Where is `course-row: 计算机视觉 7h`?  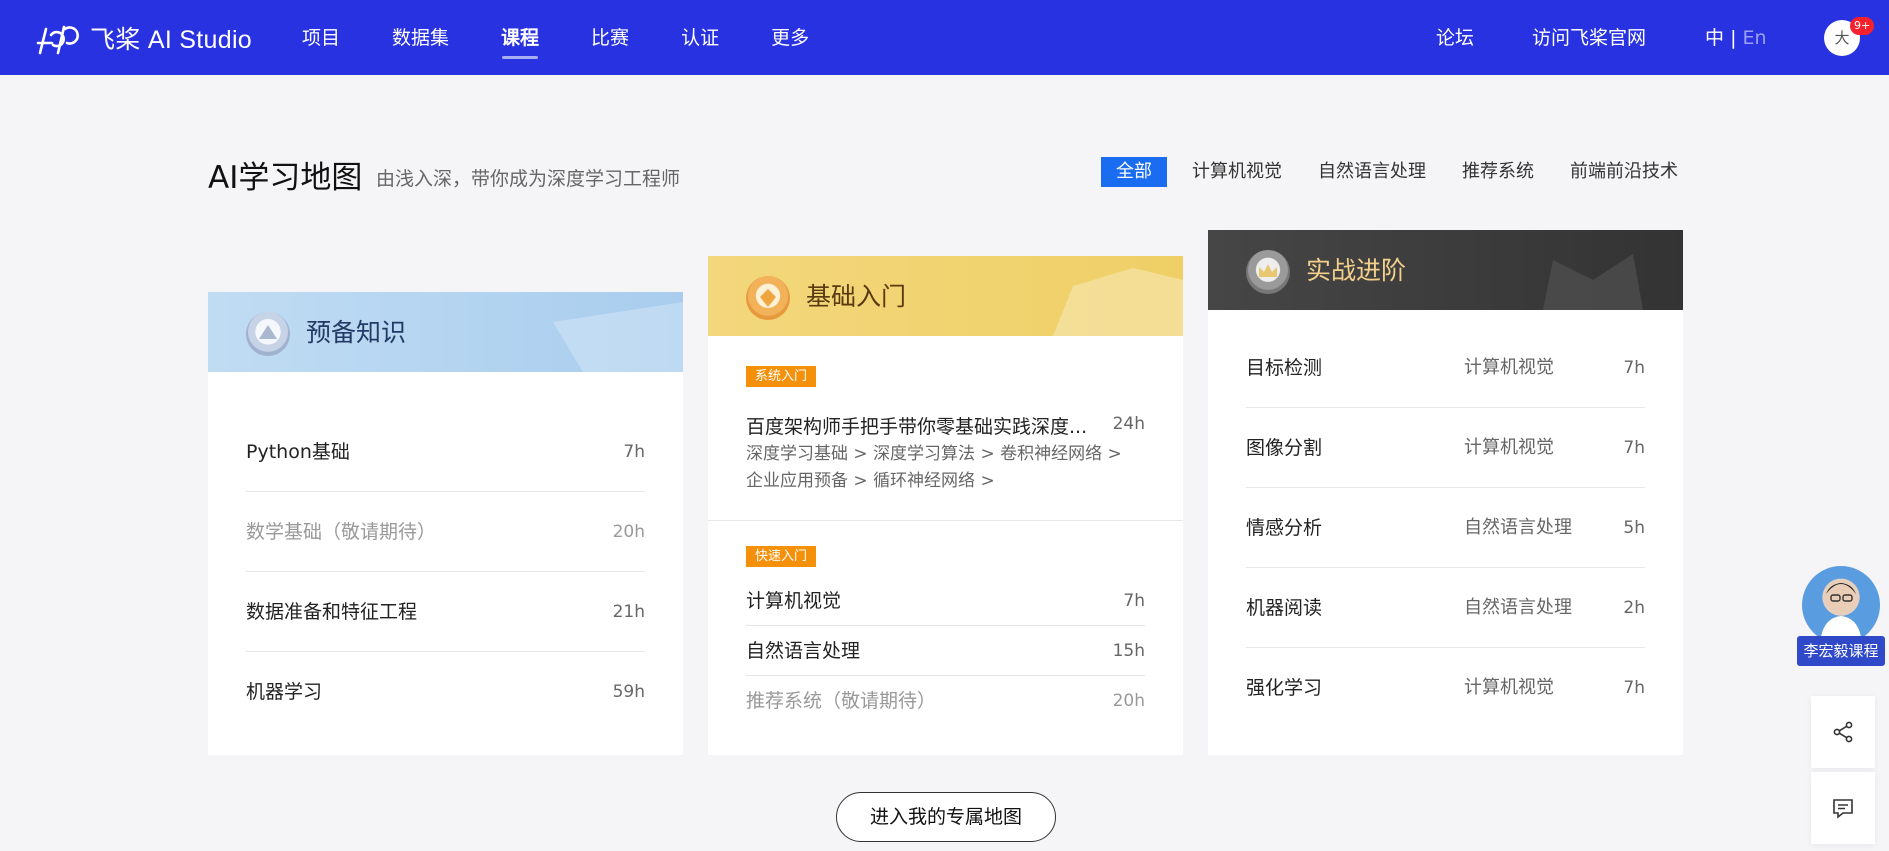
course-row: 计算机视觉 7h is located at coordinates (945, 601).